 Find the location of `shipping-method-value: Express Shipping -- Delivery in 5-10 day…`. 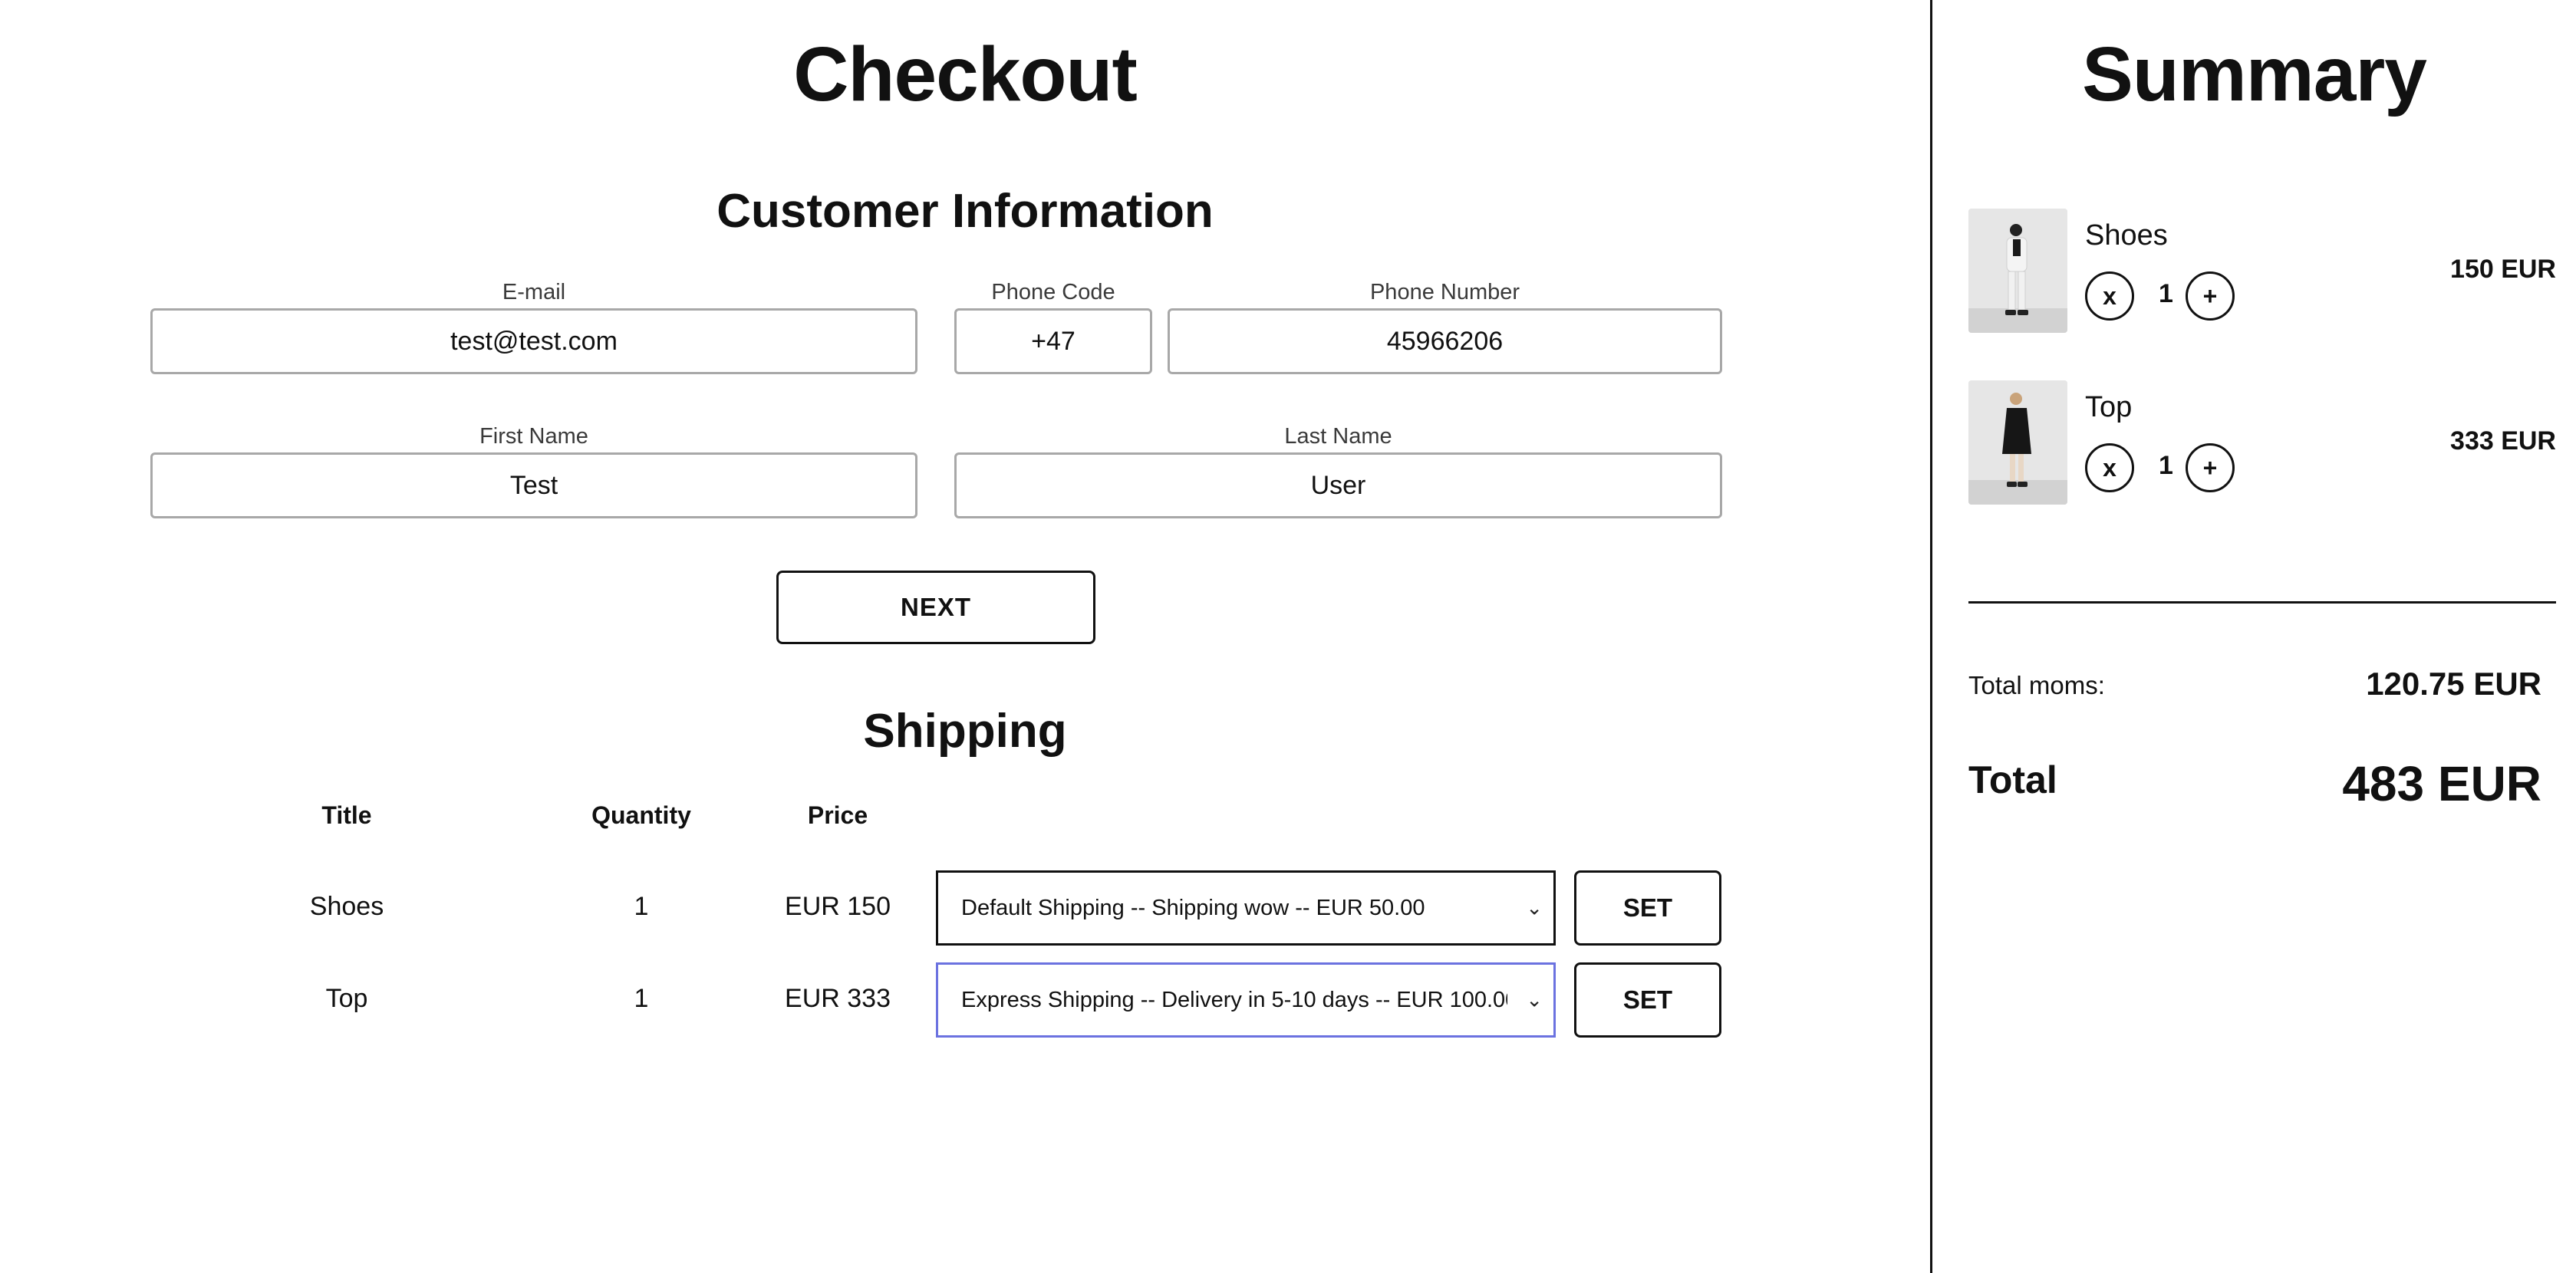

shipping-method-value: Express Shipping -- Delivery in 5-10 day… is located at coordinates (1234, 999).